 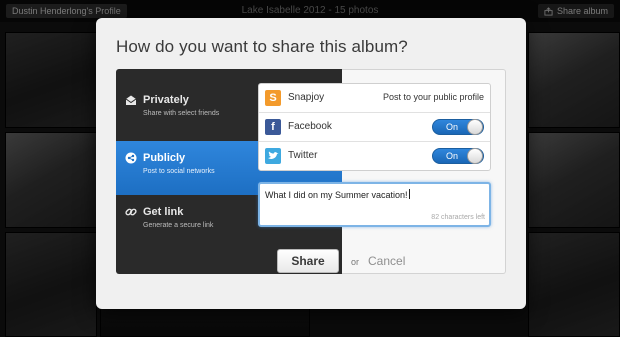 I want to click on option-title: Publicly, so click(x=164, y=158).